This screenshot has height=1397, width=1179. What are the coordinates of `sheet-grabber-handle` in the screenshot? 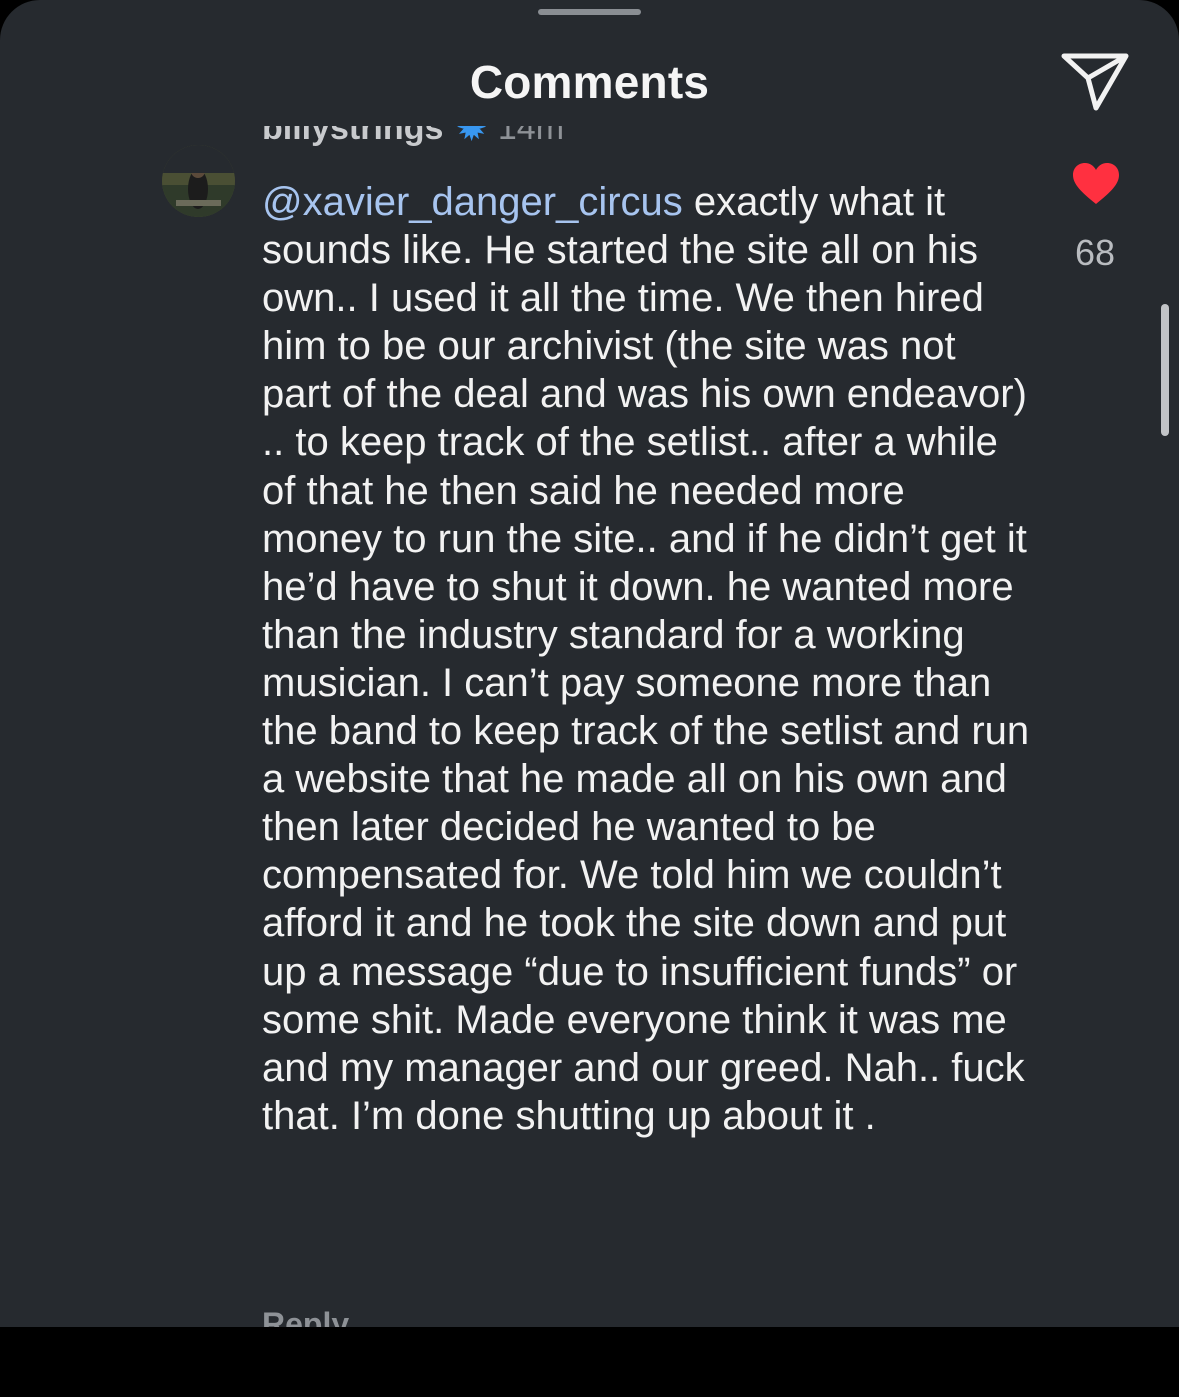 It's located at (589, 12).